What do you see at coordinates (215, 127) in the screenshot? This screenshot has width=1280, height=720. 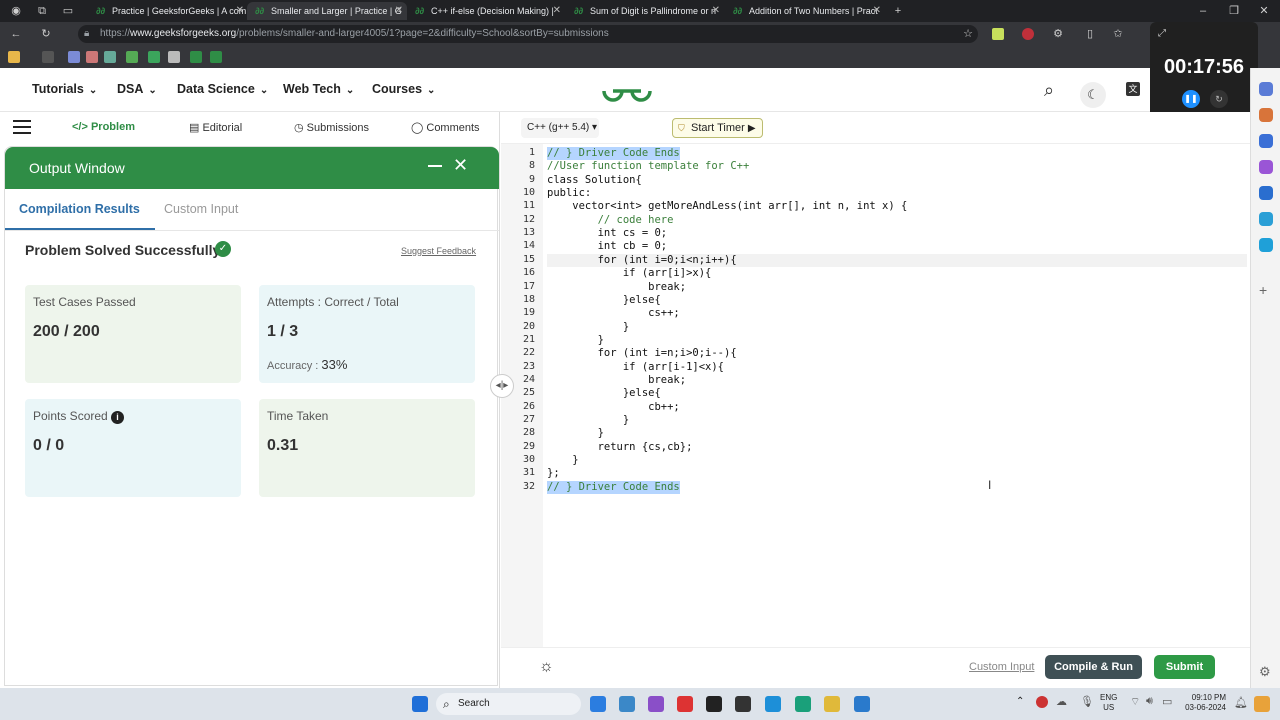 I see `tab-editorial: ▤ Editorial` at bounding box center [215, 127].